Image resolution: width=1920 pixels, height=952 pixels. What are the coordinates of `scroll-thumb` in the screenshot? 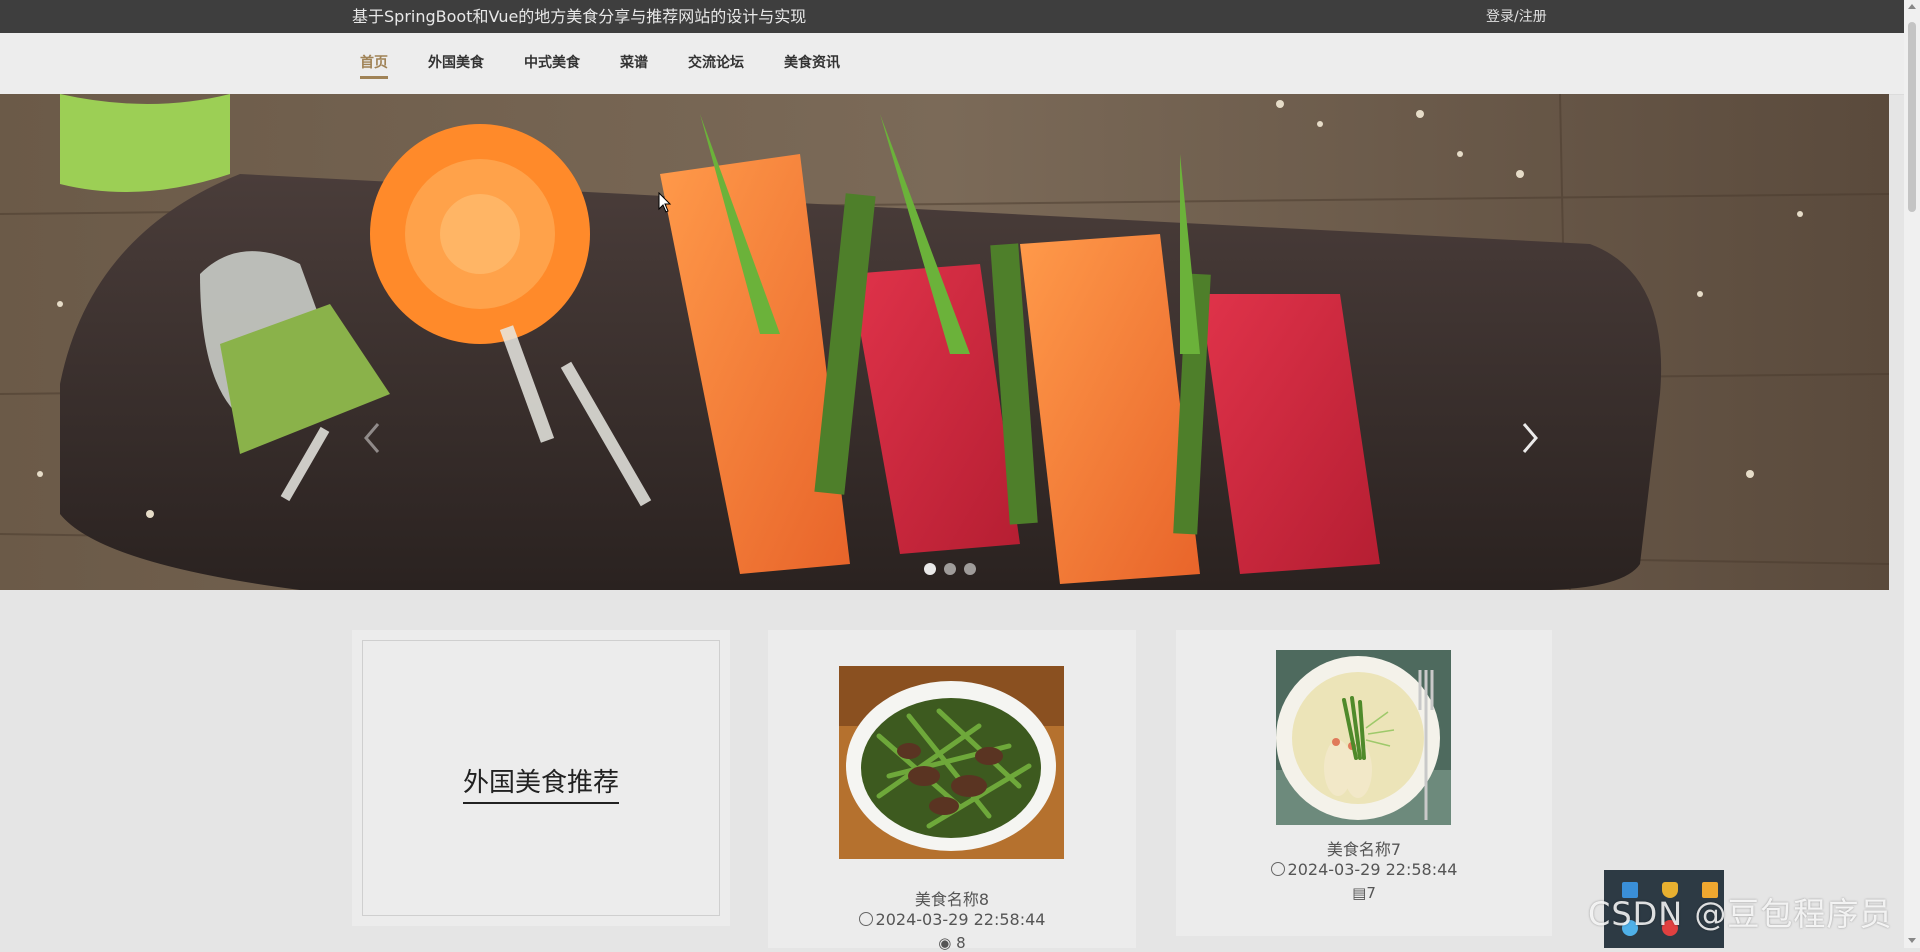 It's located at (1912, 117).